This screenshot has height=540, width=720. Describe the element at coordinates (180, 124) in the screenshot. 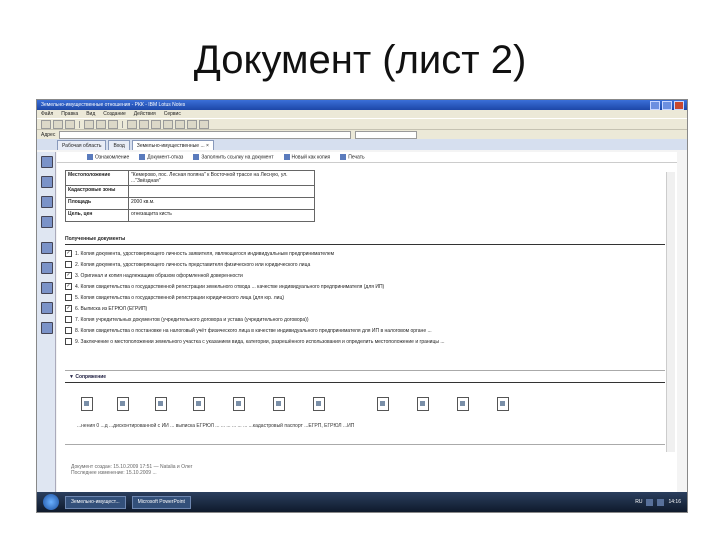

I see `italic-icon` at that location.